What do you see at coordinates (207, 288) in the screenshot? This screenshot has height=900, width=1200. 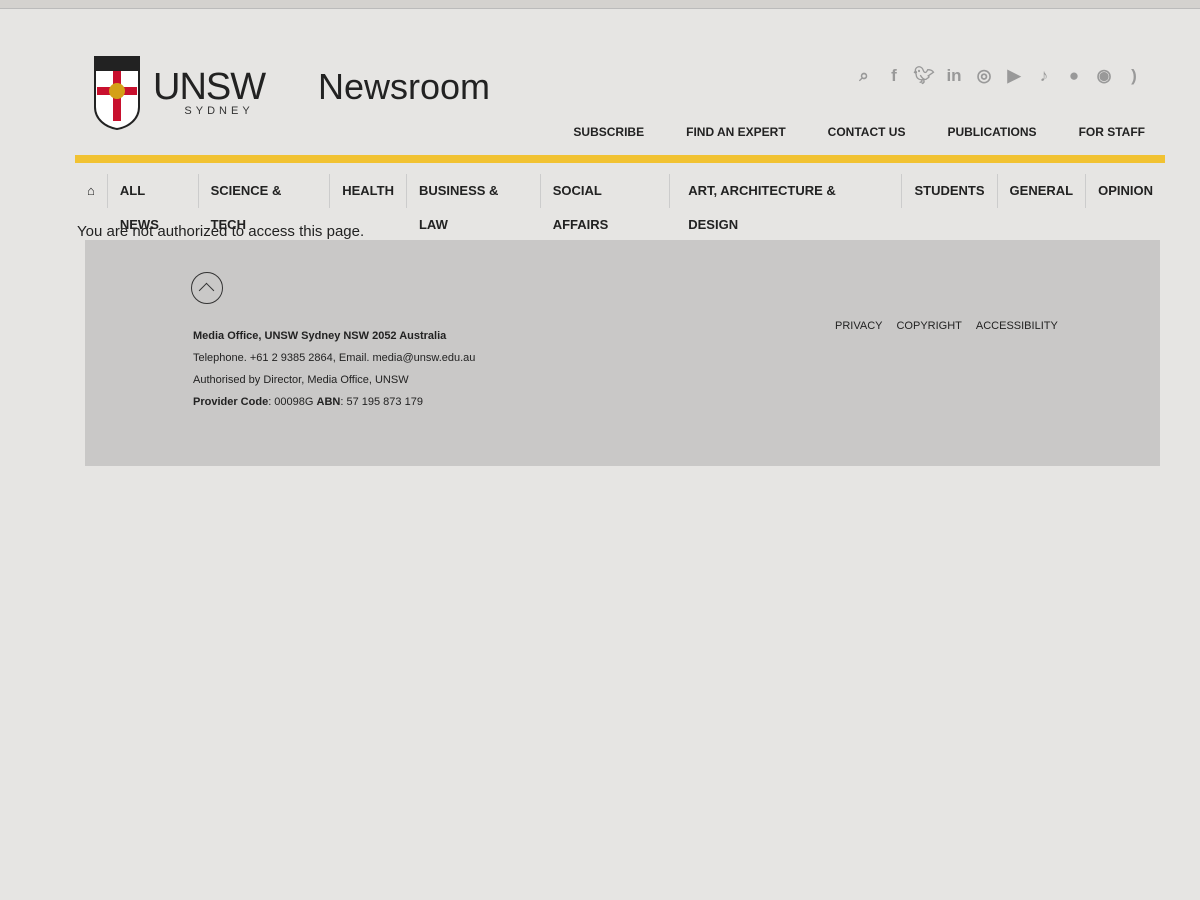 I see `back-to-top-icon` at bounding box center [207, 288].